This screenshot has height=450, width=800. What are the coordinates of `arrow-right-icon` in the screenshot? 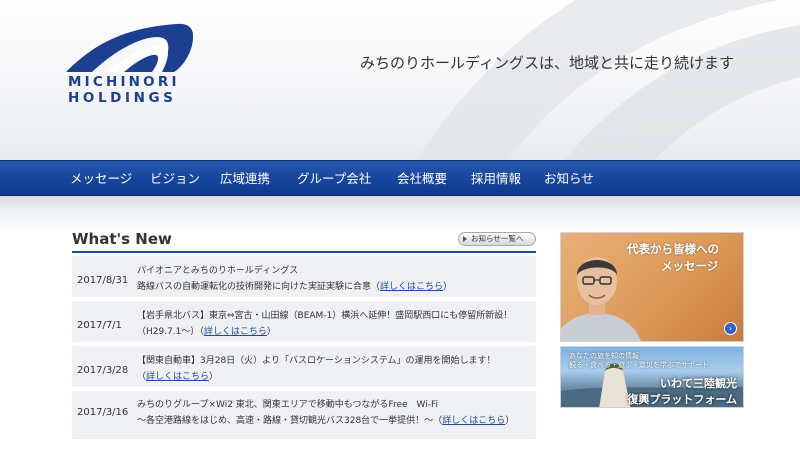 It's located at (465, 239).